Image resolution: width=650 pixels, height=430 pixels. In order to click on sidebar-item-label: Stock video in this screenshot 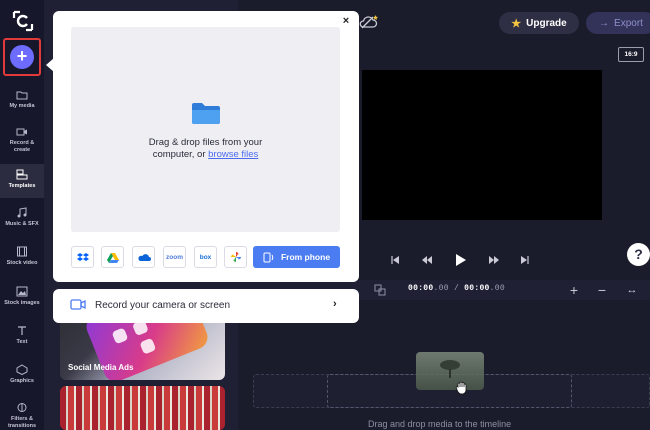, I will do `click(22, 263)`.